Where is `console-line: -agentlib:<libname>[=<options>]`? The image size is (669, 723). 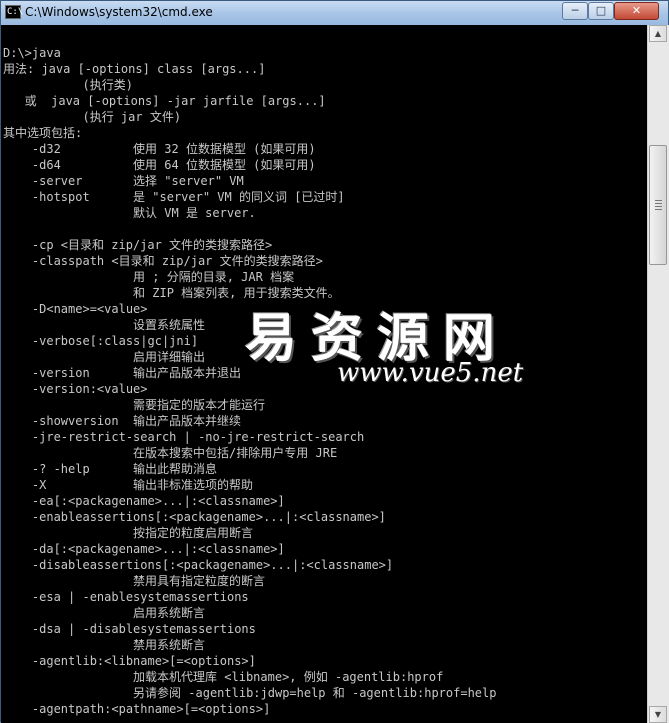 console-line: -agentlib:<libname>[=<options>] is located at coordinates (129, 661).